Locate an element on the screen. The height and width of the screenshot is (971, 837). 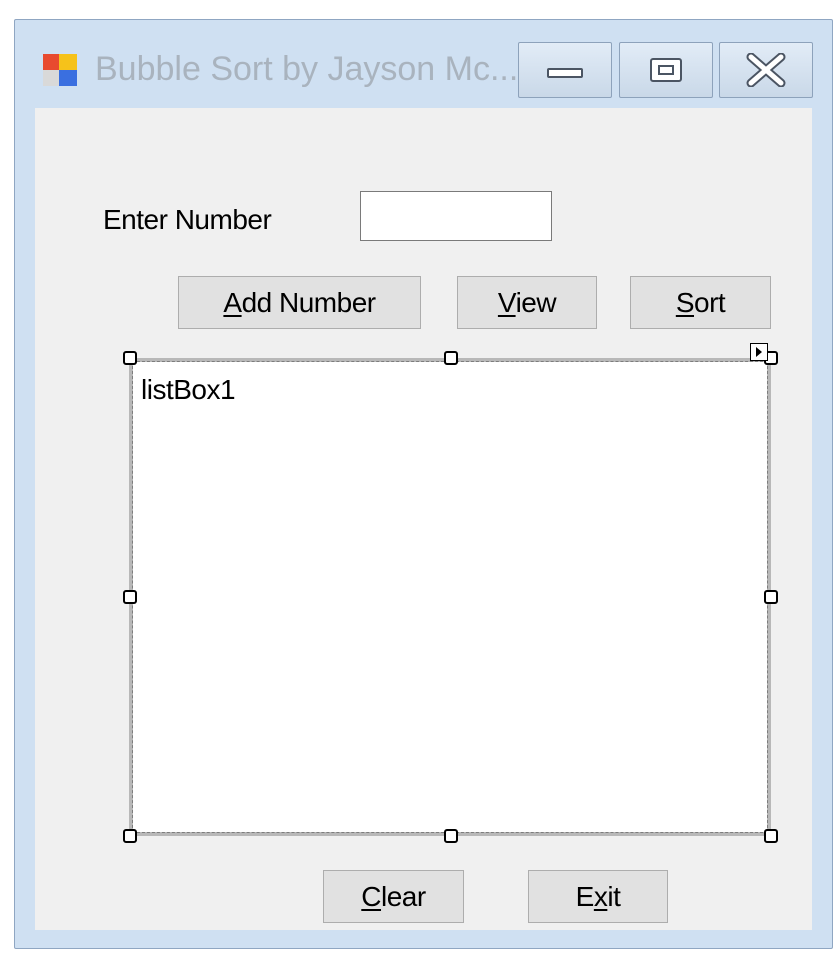
listbox-name-text: listBox1 is located at coordinates (188, 389).